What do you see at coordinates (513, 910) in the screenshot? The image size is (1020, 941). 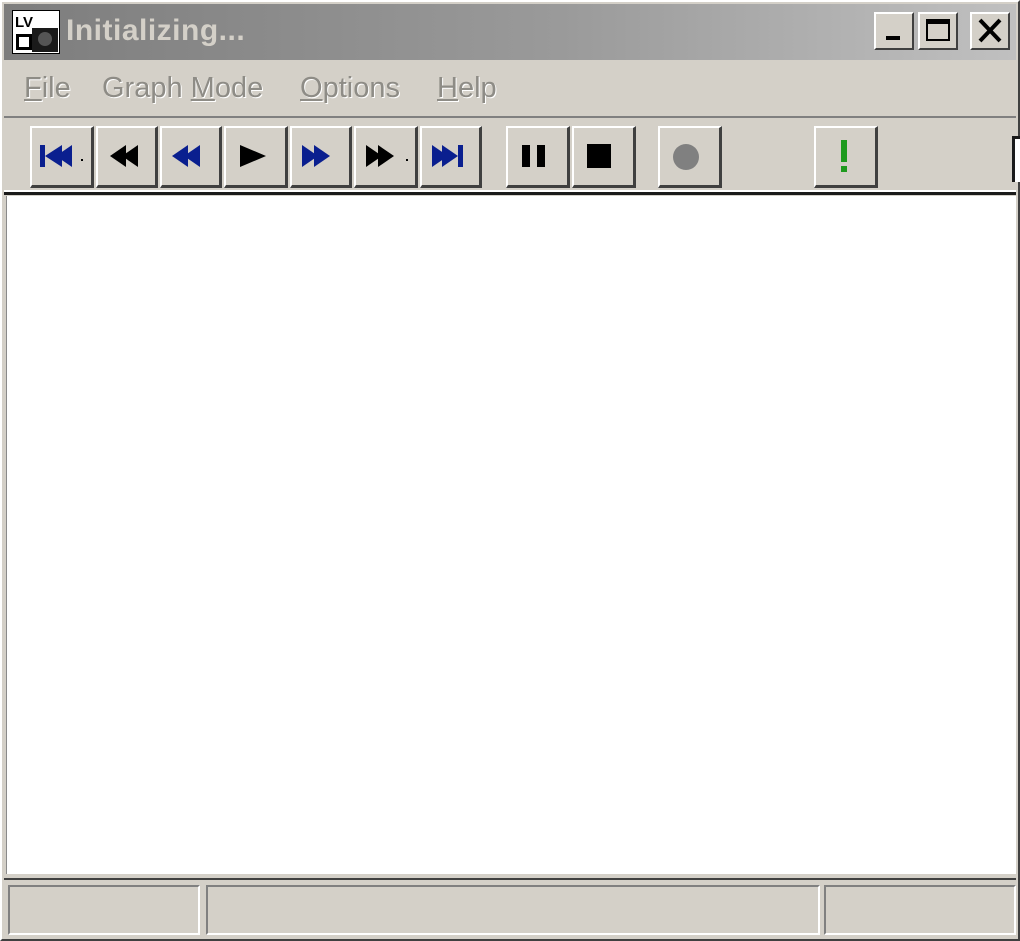 I see `status-pane-center` at bounding box center [513, 910].